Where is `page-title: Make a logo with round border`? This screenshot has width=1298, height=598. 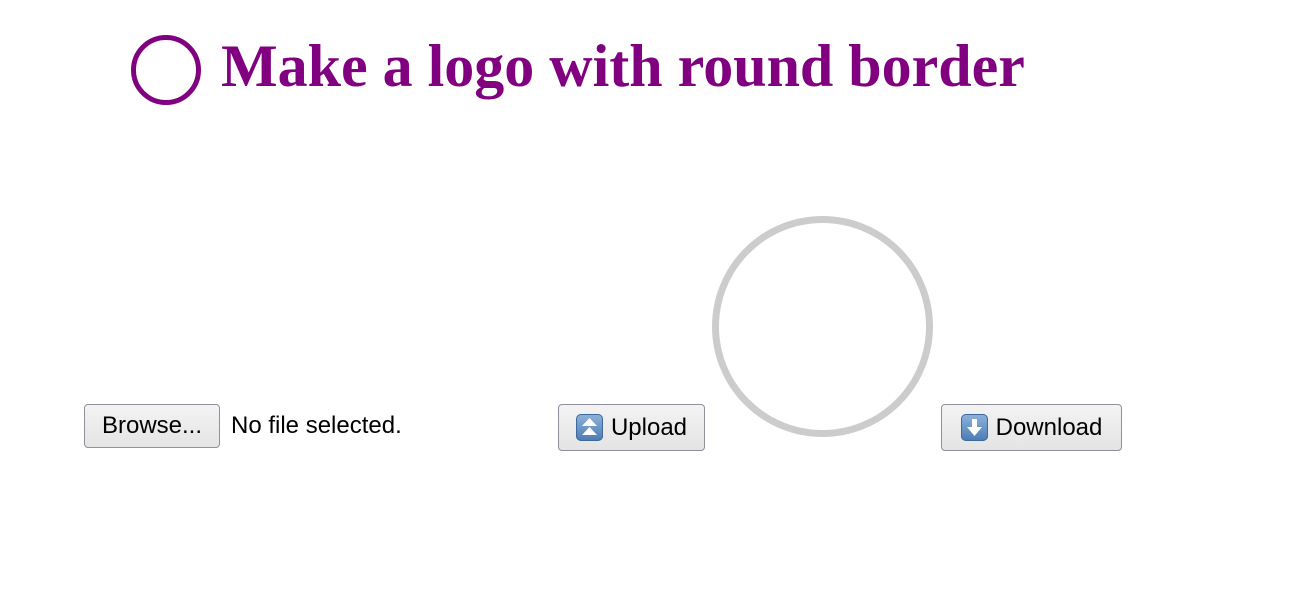
page-title: Make a logo with round border is located at coordinates (623, 66).